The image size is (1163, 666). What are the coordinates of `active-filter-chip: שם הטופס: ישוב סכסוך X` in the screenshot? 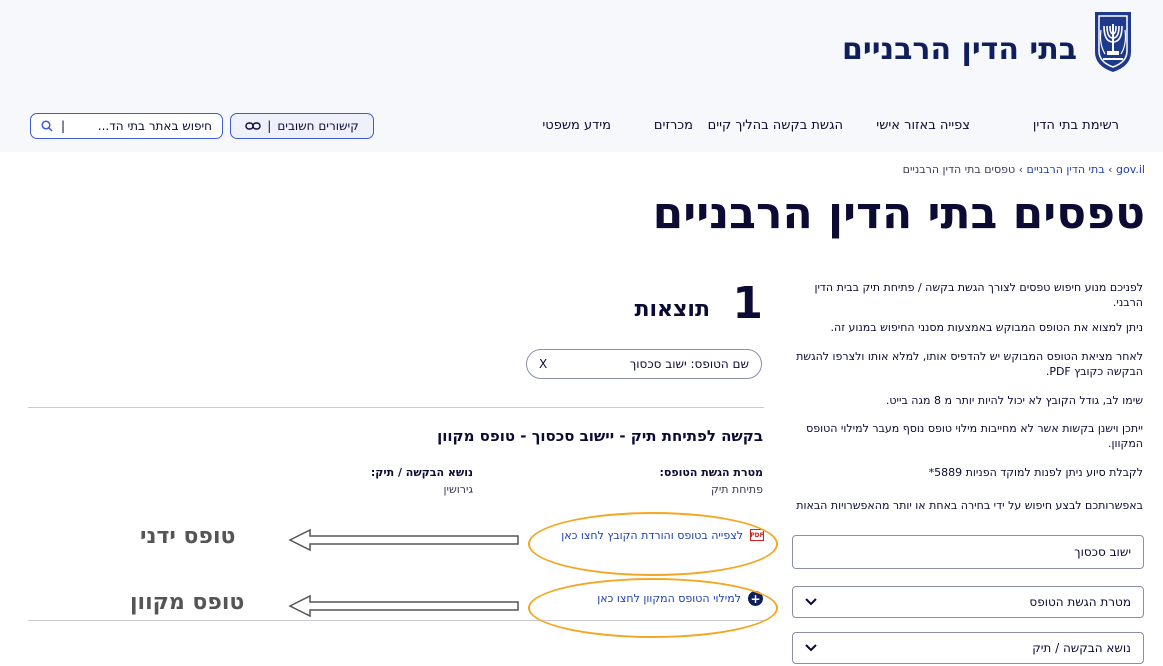 It's located at (644, 364).